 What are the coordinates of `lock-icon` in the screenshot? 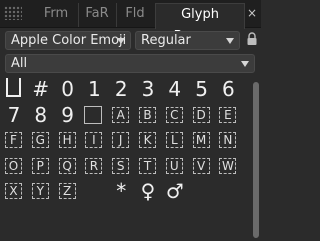 It's located at (252, 39).